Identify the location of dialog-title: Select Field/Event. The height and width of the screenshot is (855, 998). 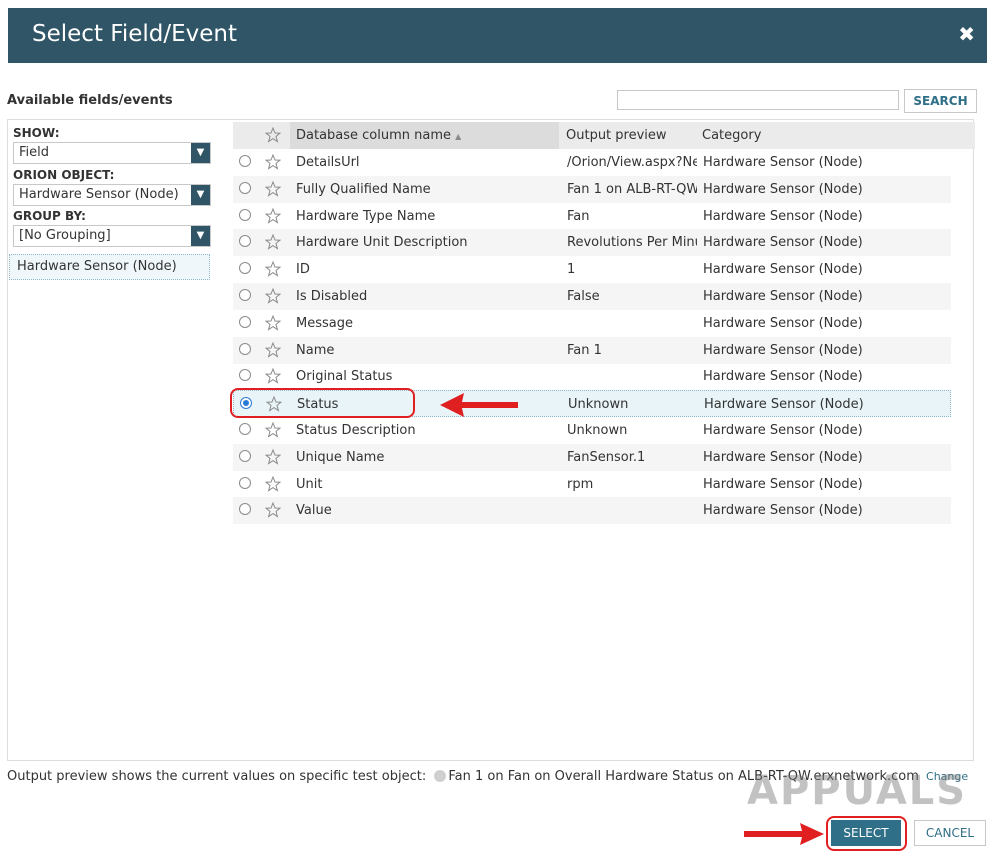
(134, 34).